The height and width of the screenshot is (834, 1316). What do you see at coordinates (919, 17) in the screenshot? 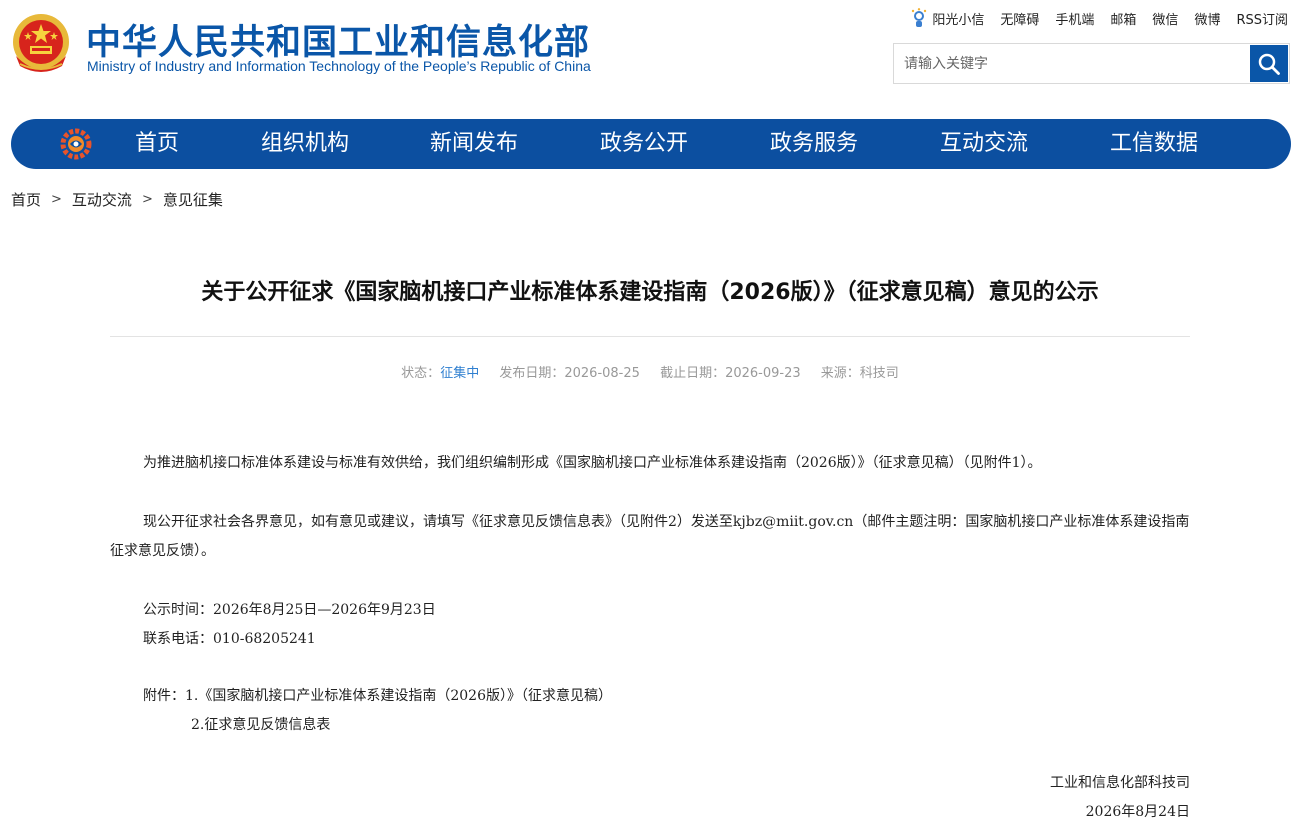
I see `mascot-icon` at bounding box center [919, 17].